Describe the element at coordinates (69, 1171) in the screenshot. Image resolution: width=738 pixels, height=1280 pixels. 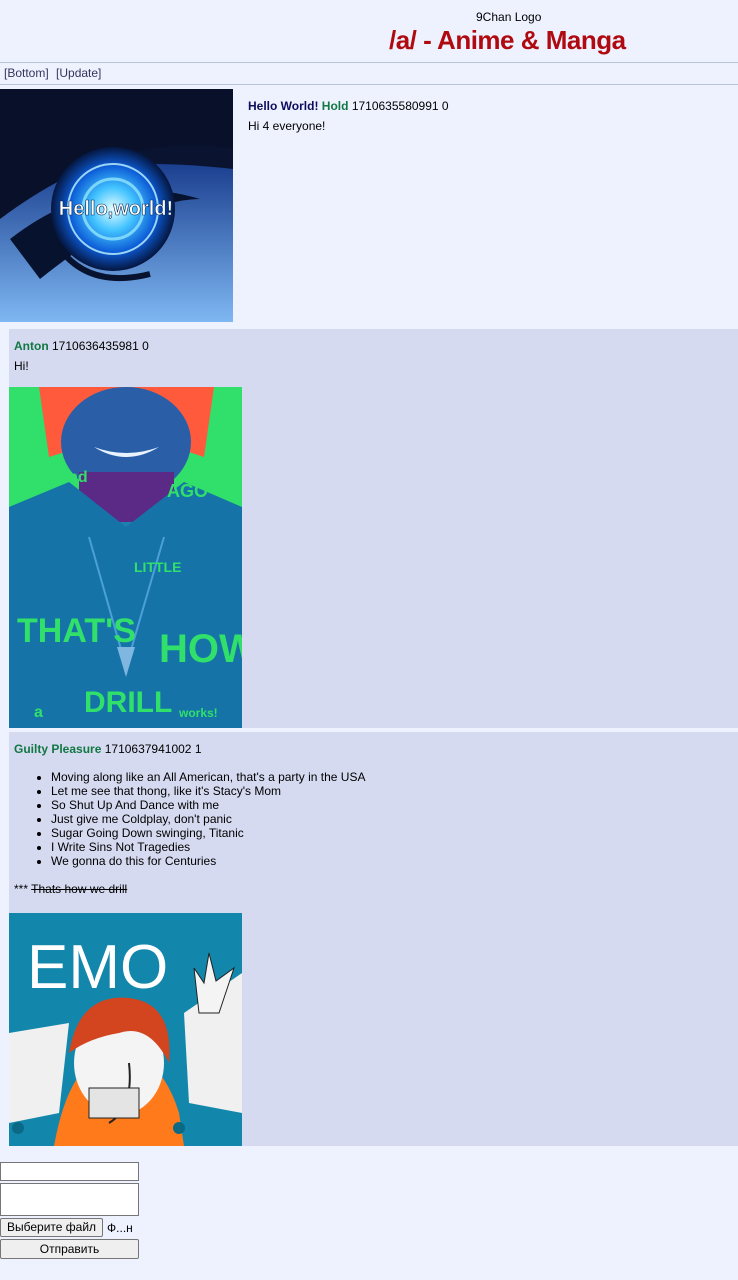
I see `name-input` at that location.